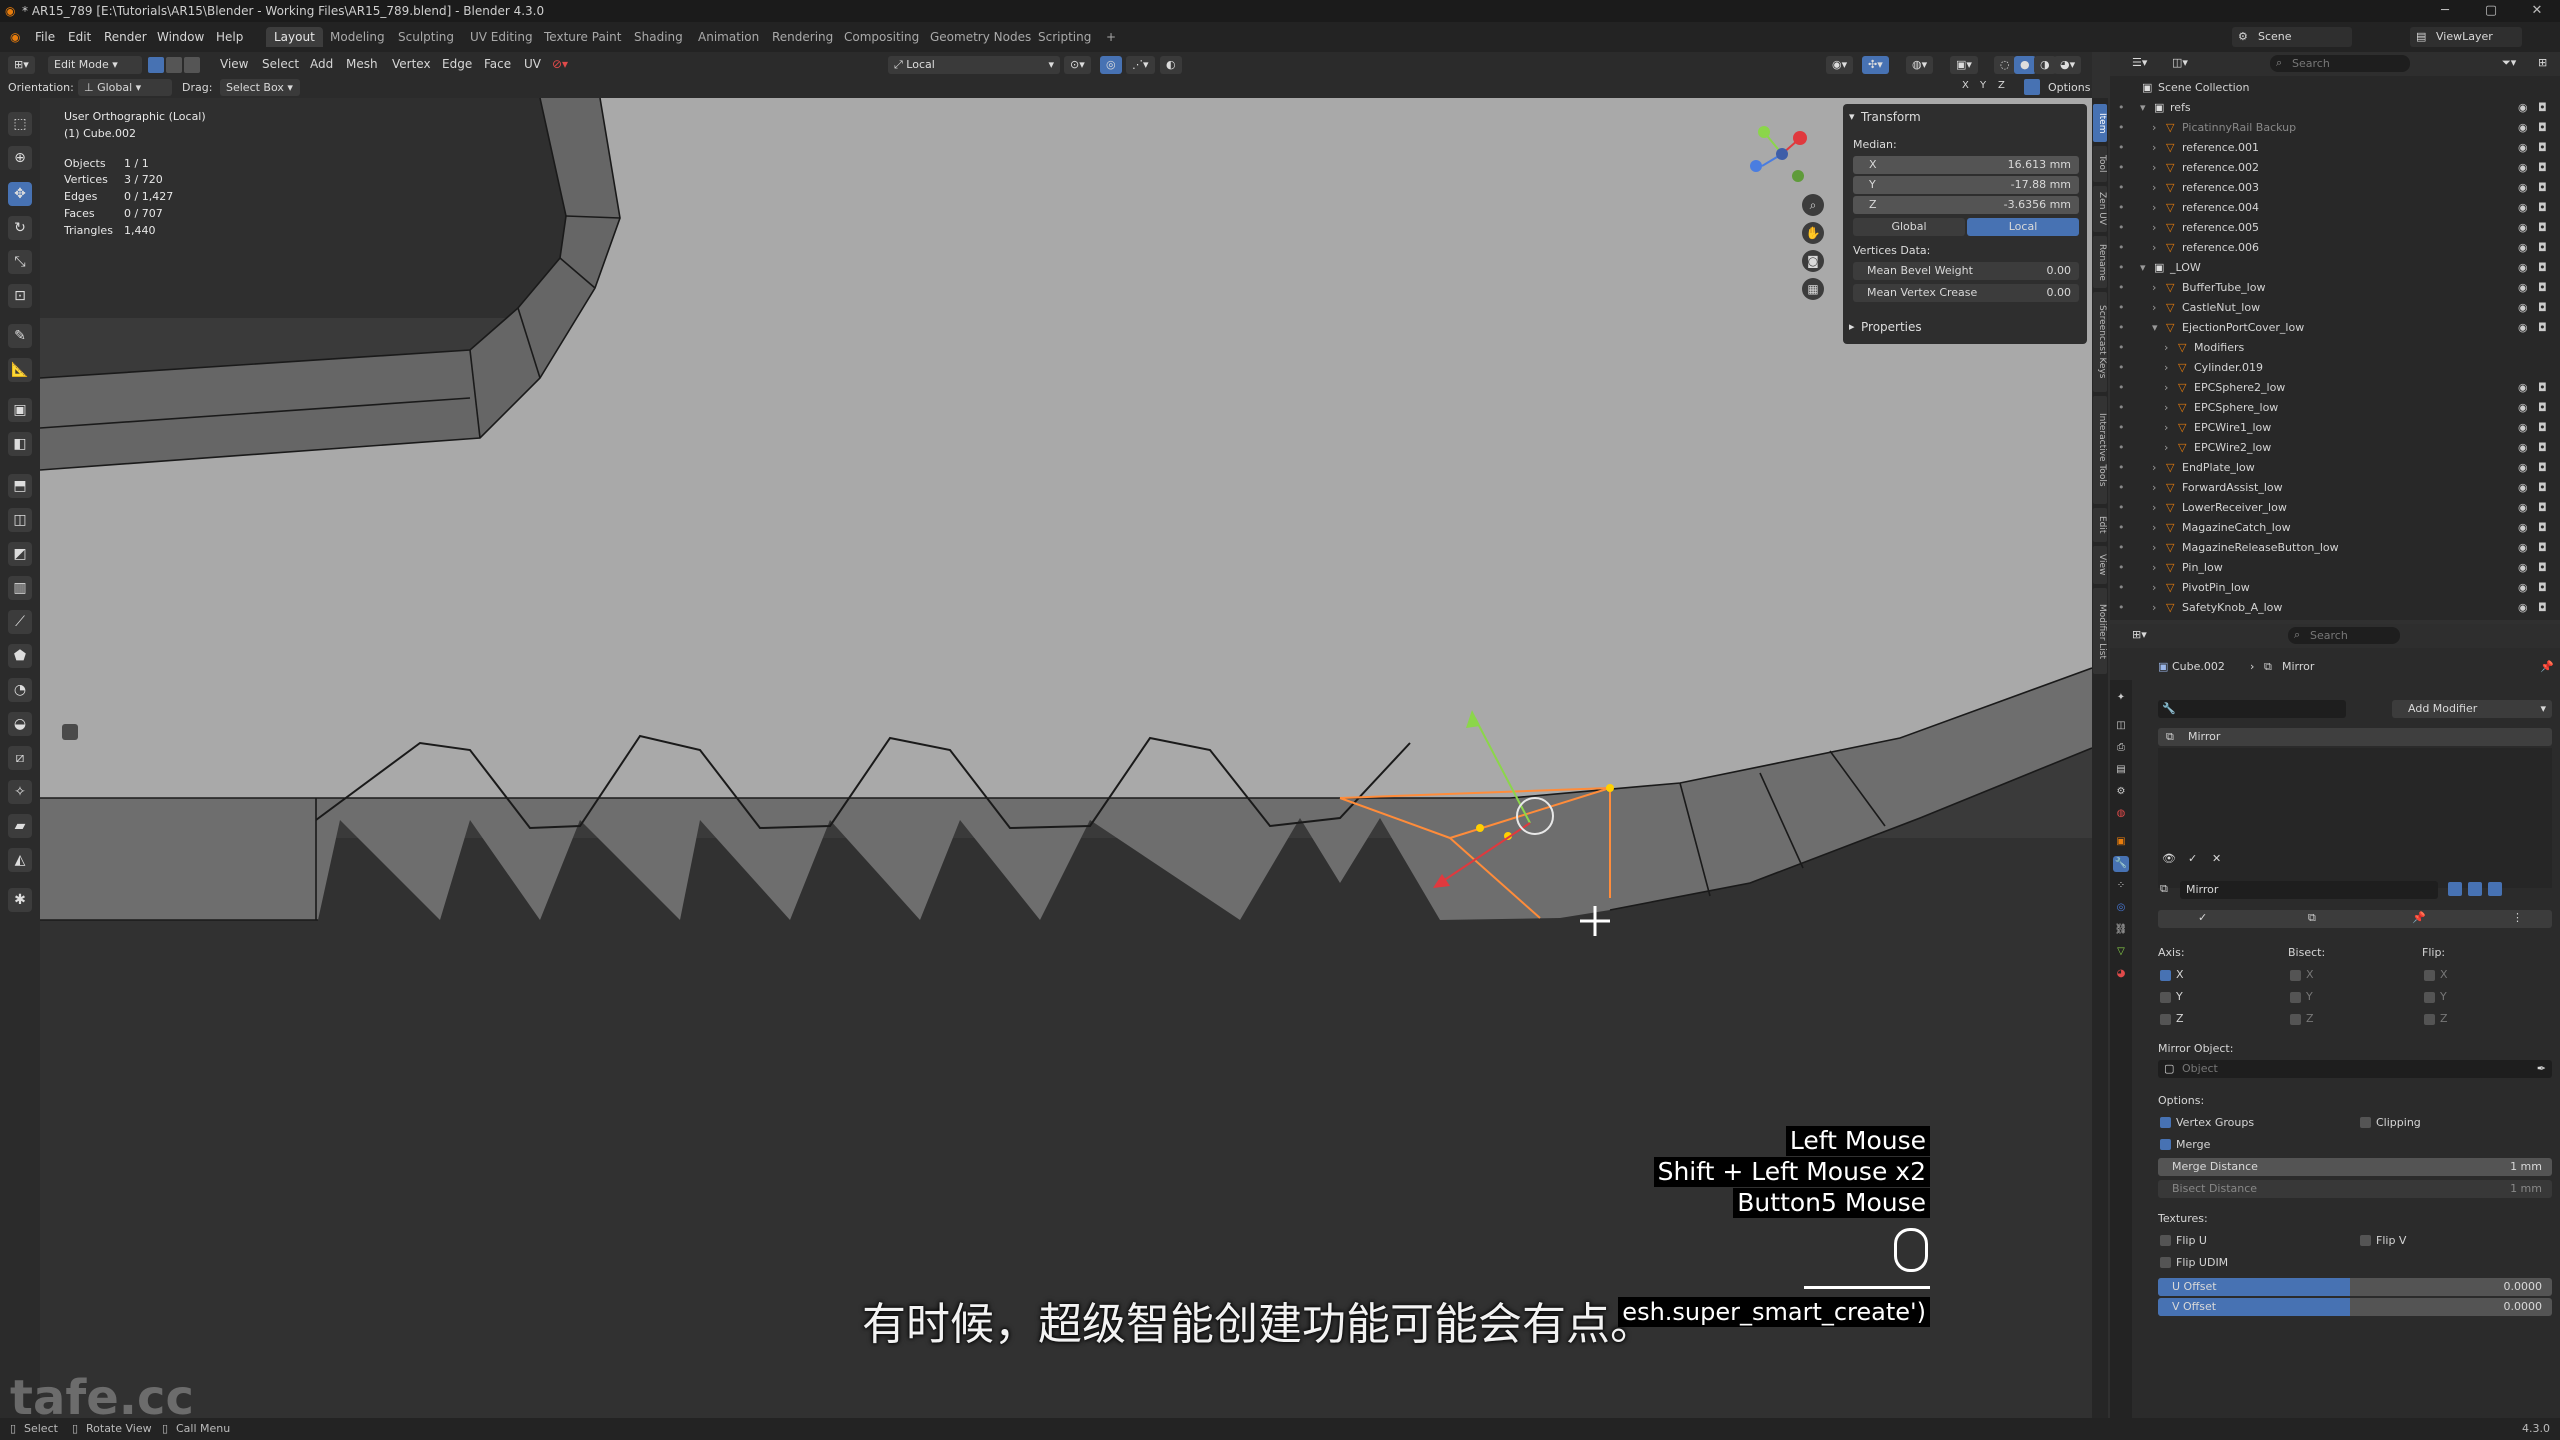 This screenshot has height=1440, width=2560. What do you see at coordinates (1077, 65) in the screenshot?
I see `snap-icon: ⊙▾` at bounding box center [1077, 65].